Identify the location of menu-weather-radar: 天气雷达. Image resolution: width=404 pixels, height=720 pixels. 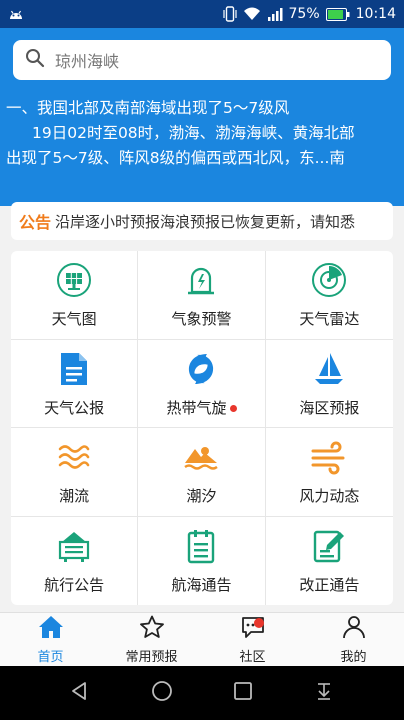
(329, 295).